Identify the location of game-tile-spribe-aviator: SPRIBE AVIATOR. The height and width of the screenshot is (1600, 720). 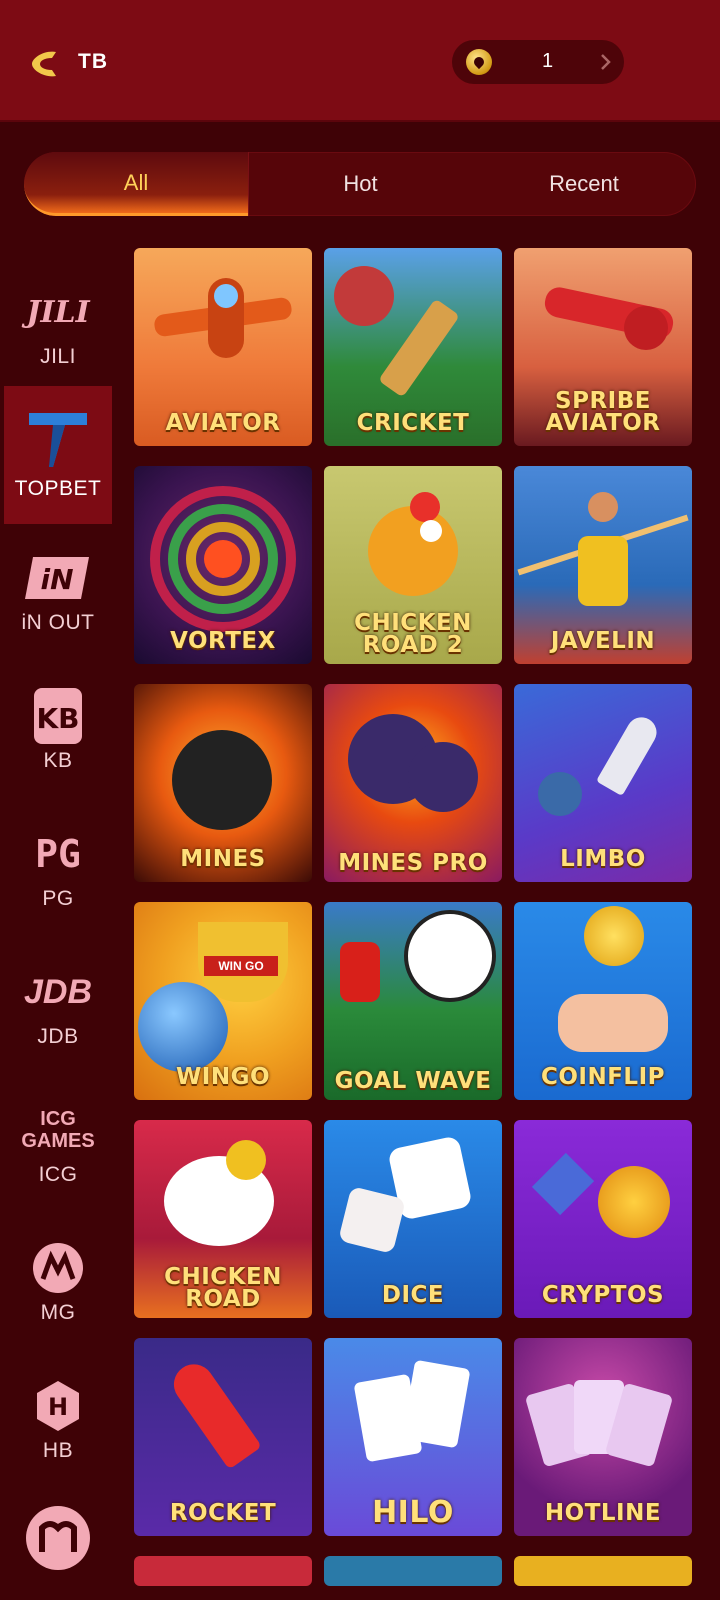
(603, 347).